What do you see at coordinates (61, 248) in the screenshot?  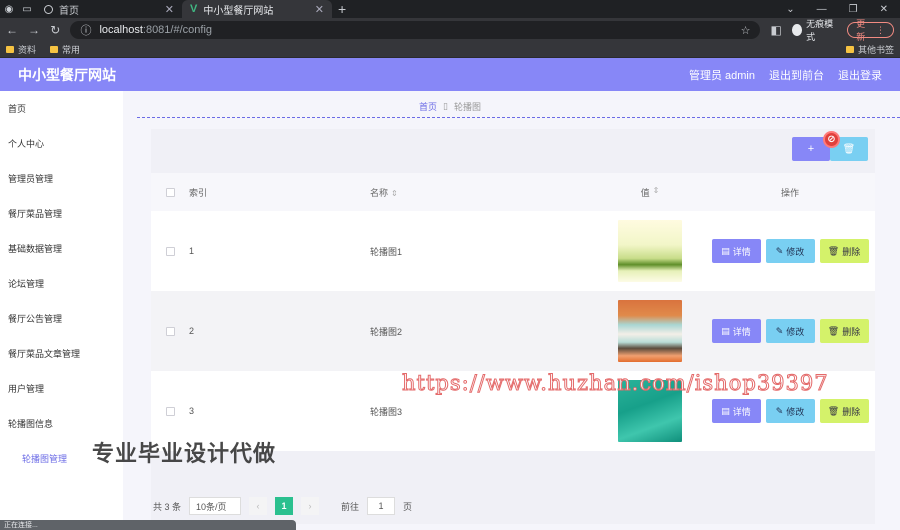 I see `sidebar-item-basic-data: 基础数据管理` at bounding box center [61, 248].